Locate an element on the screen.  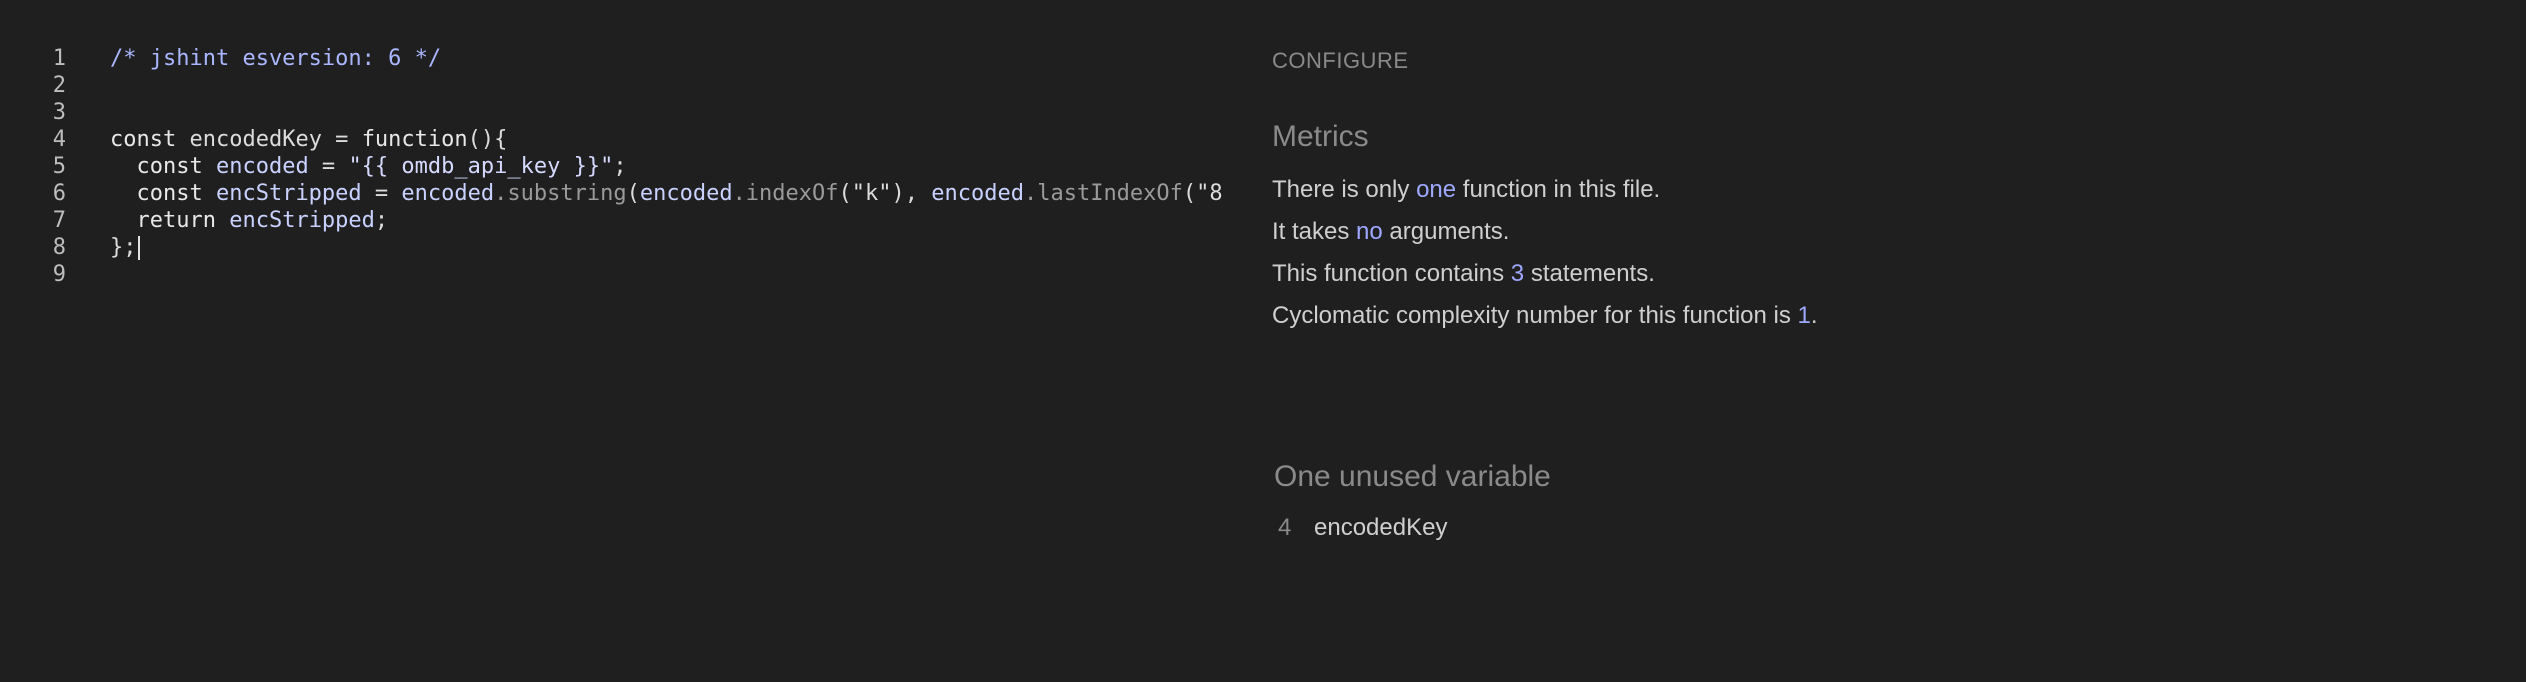
text-cursor is located at coordinates (138, 248).